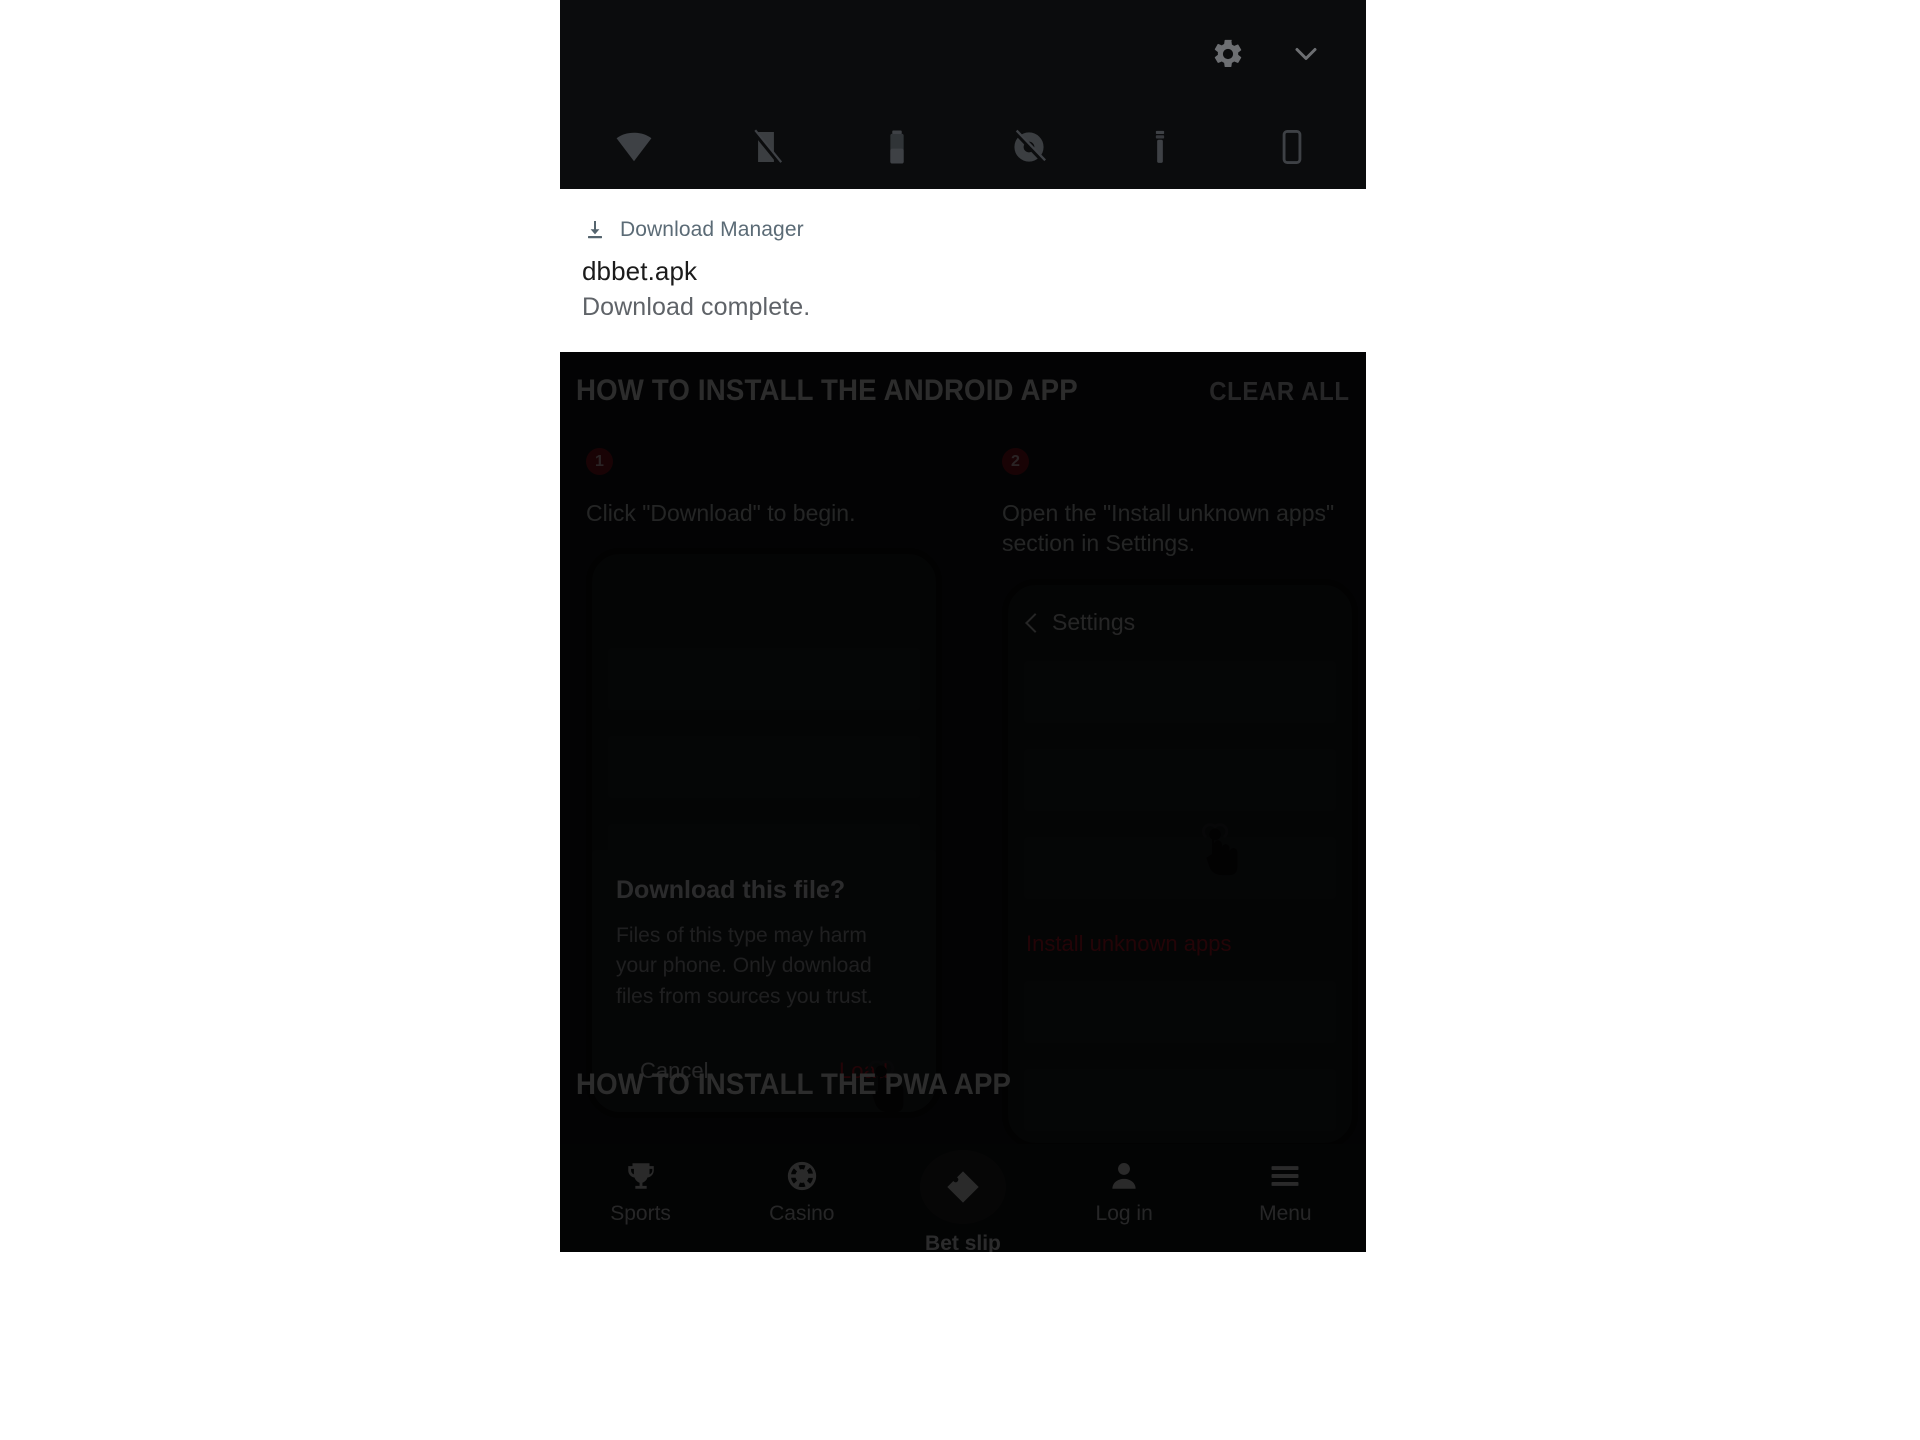  What do you see at coordinates (721, 513) in the screenshot?
I see `step-text: Click "Download" to begin.` at bounding box center [721, 513].